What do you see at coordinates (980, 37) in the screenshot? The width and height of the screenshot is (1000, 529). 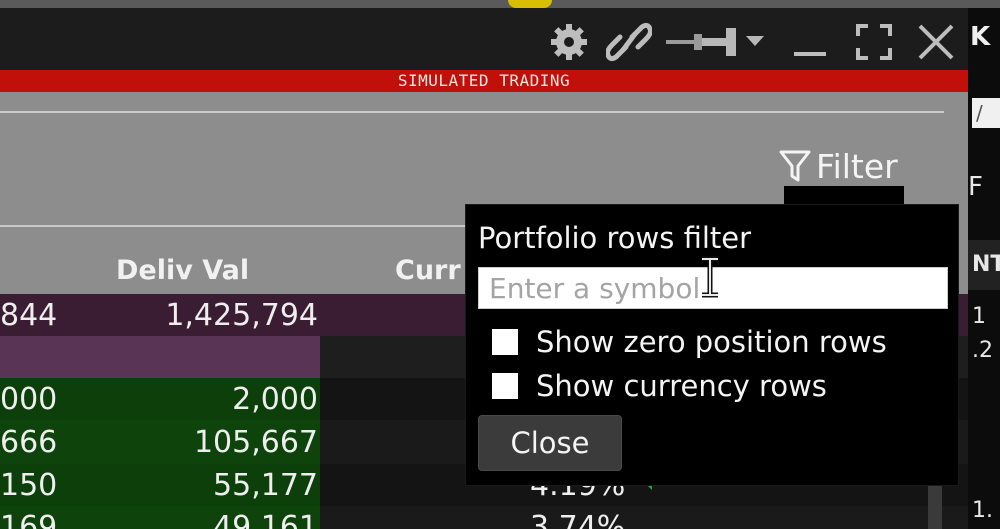 I see `right-panel-header: K` at bounding box center [980, 37].